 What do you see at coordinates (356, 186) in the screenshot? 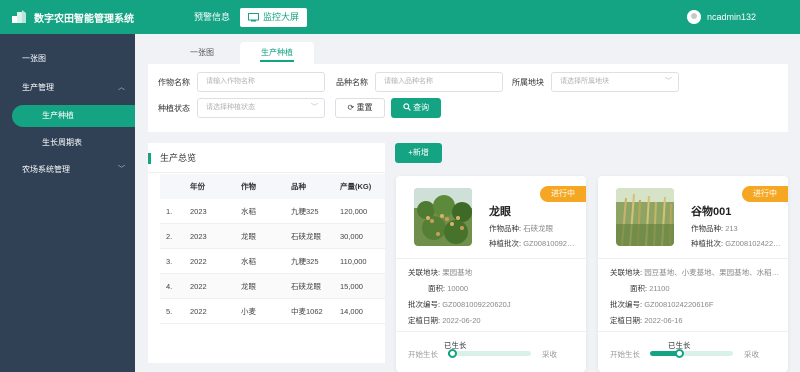
I see `col-yield: 产量(KG)` at bounding box center [356, 186].